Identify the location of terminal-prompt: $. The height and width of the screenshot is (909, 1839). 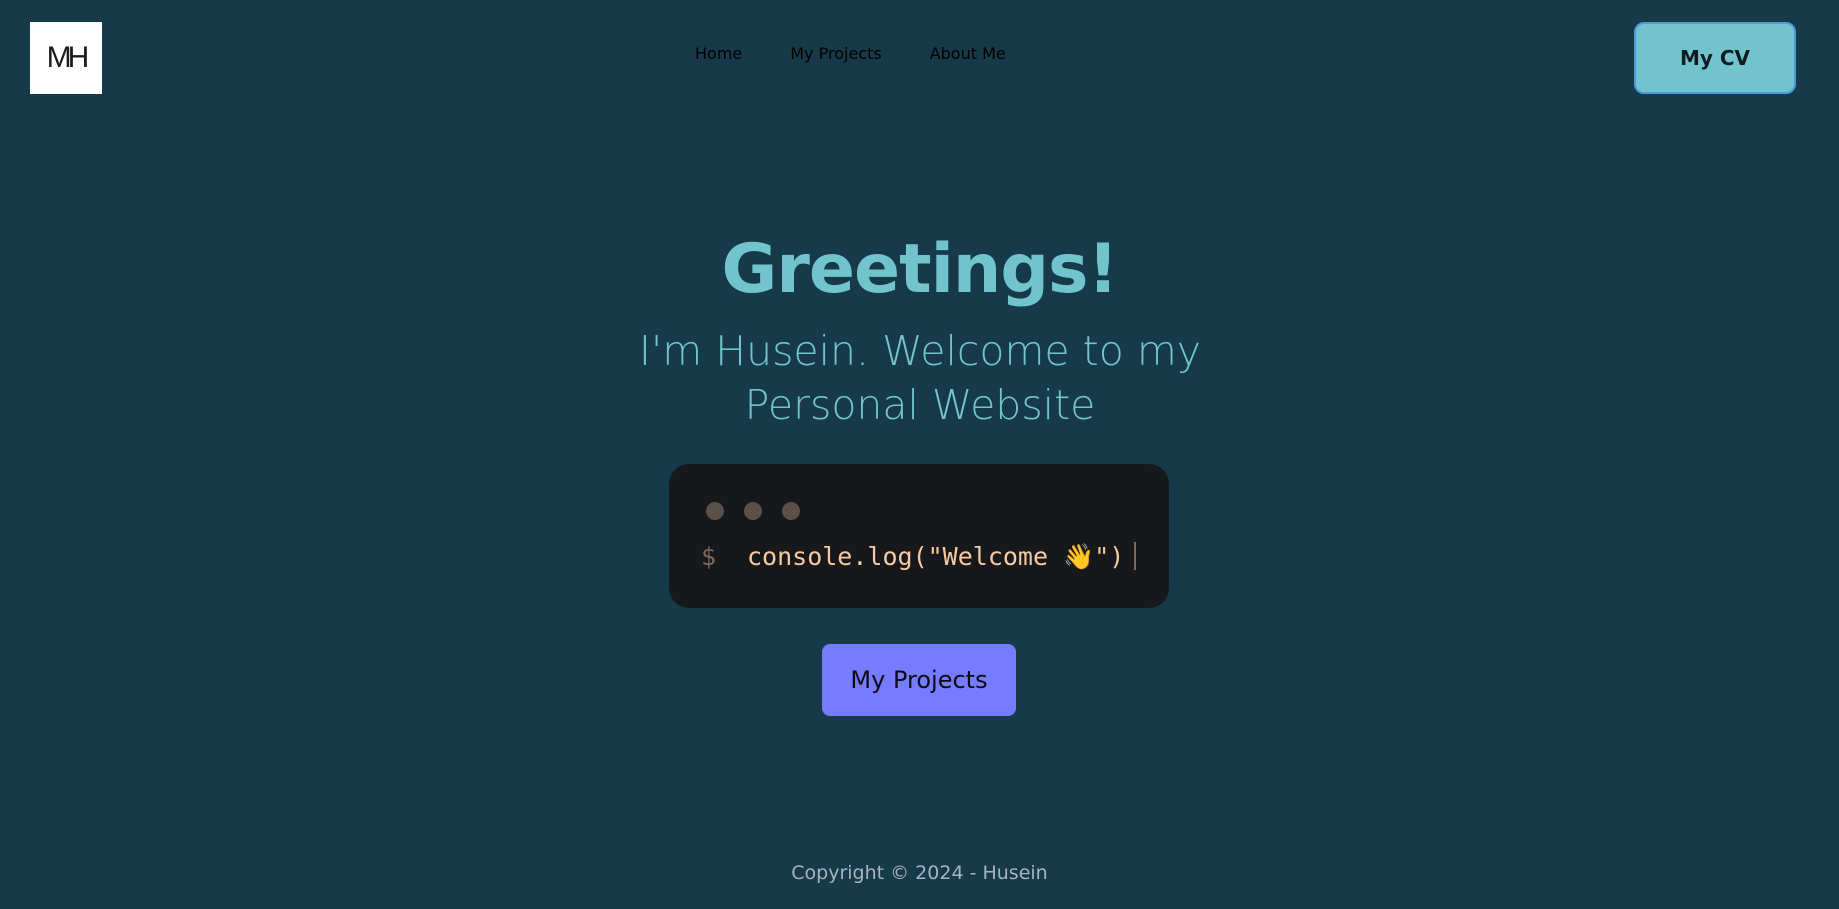
(709, 556).